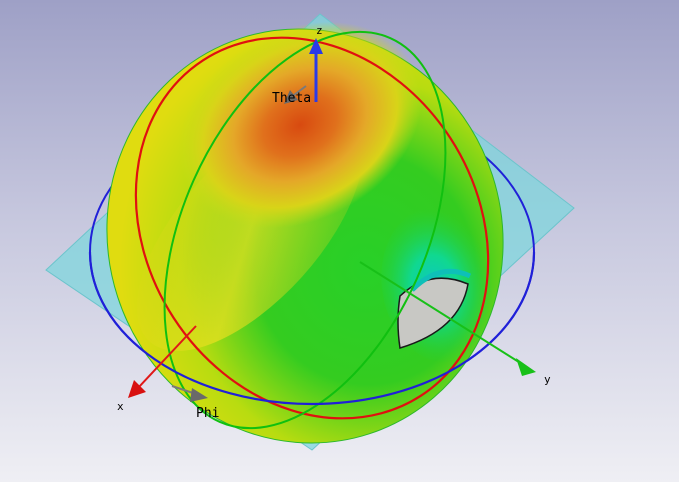 The image size is (679, 482). I want to click on phi-label: Phi, so click(207, 413).